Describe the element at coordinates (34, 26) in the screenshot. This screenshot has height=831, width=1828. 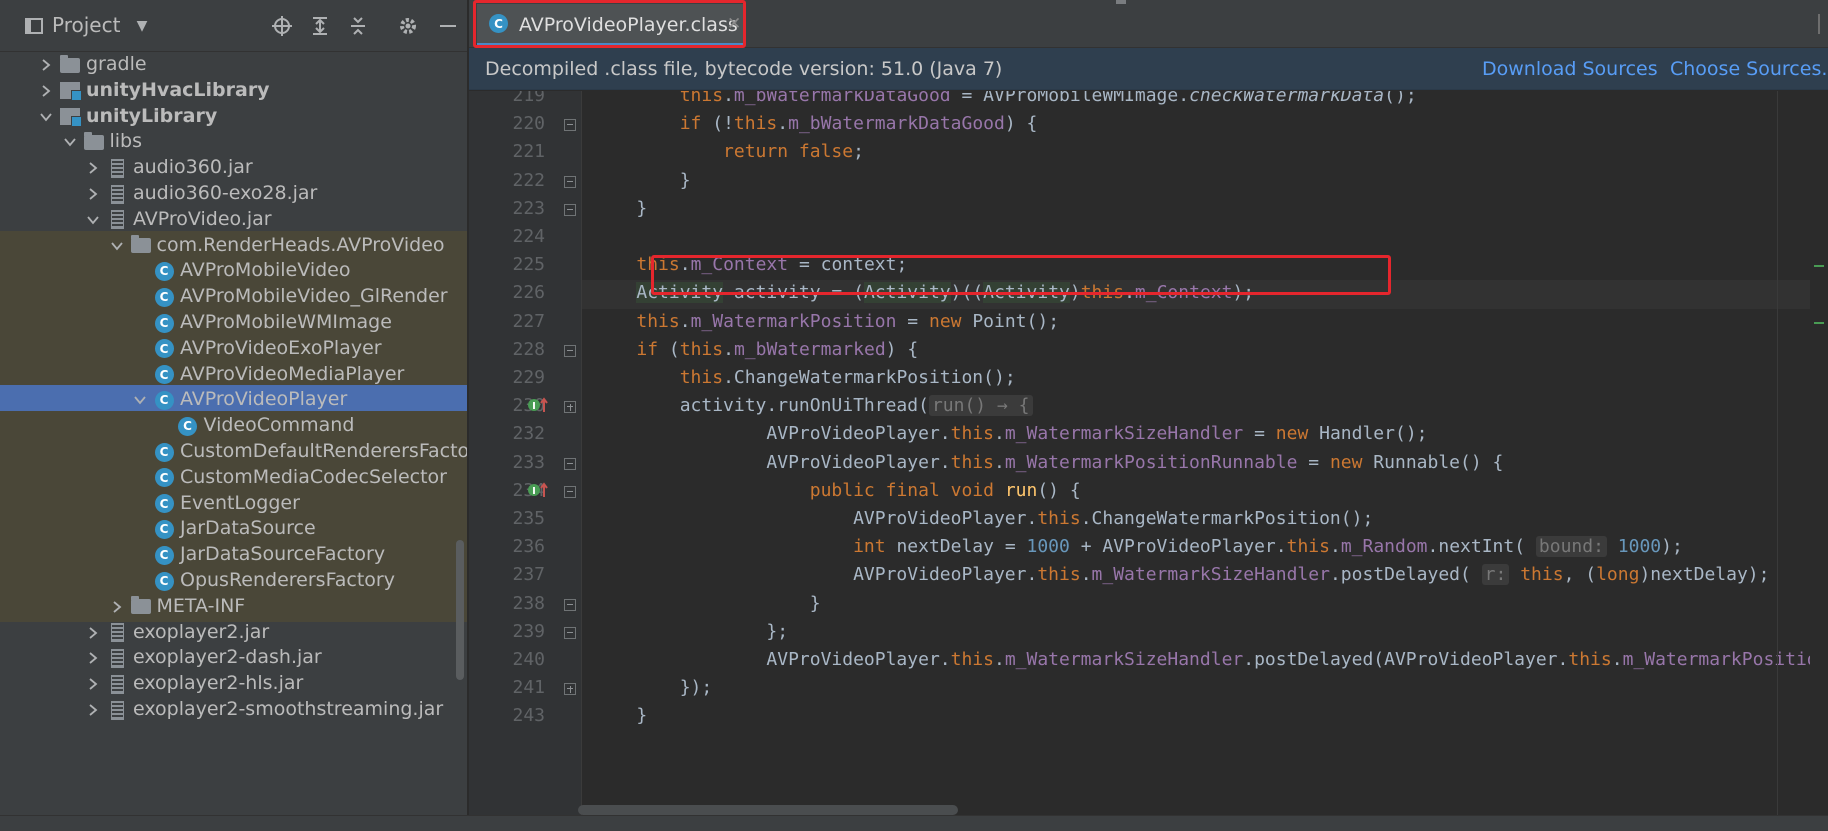
I see `project-view-icon` at that location.